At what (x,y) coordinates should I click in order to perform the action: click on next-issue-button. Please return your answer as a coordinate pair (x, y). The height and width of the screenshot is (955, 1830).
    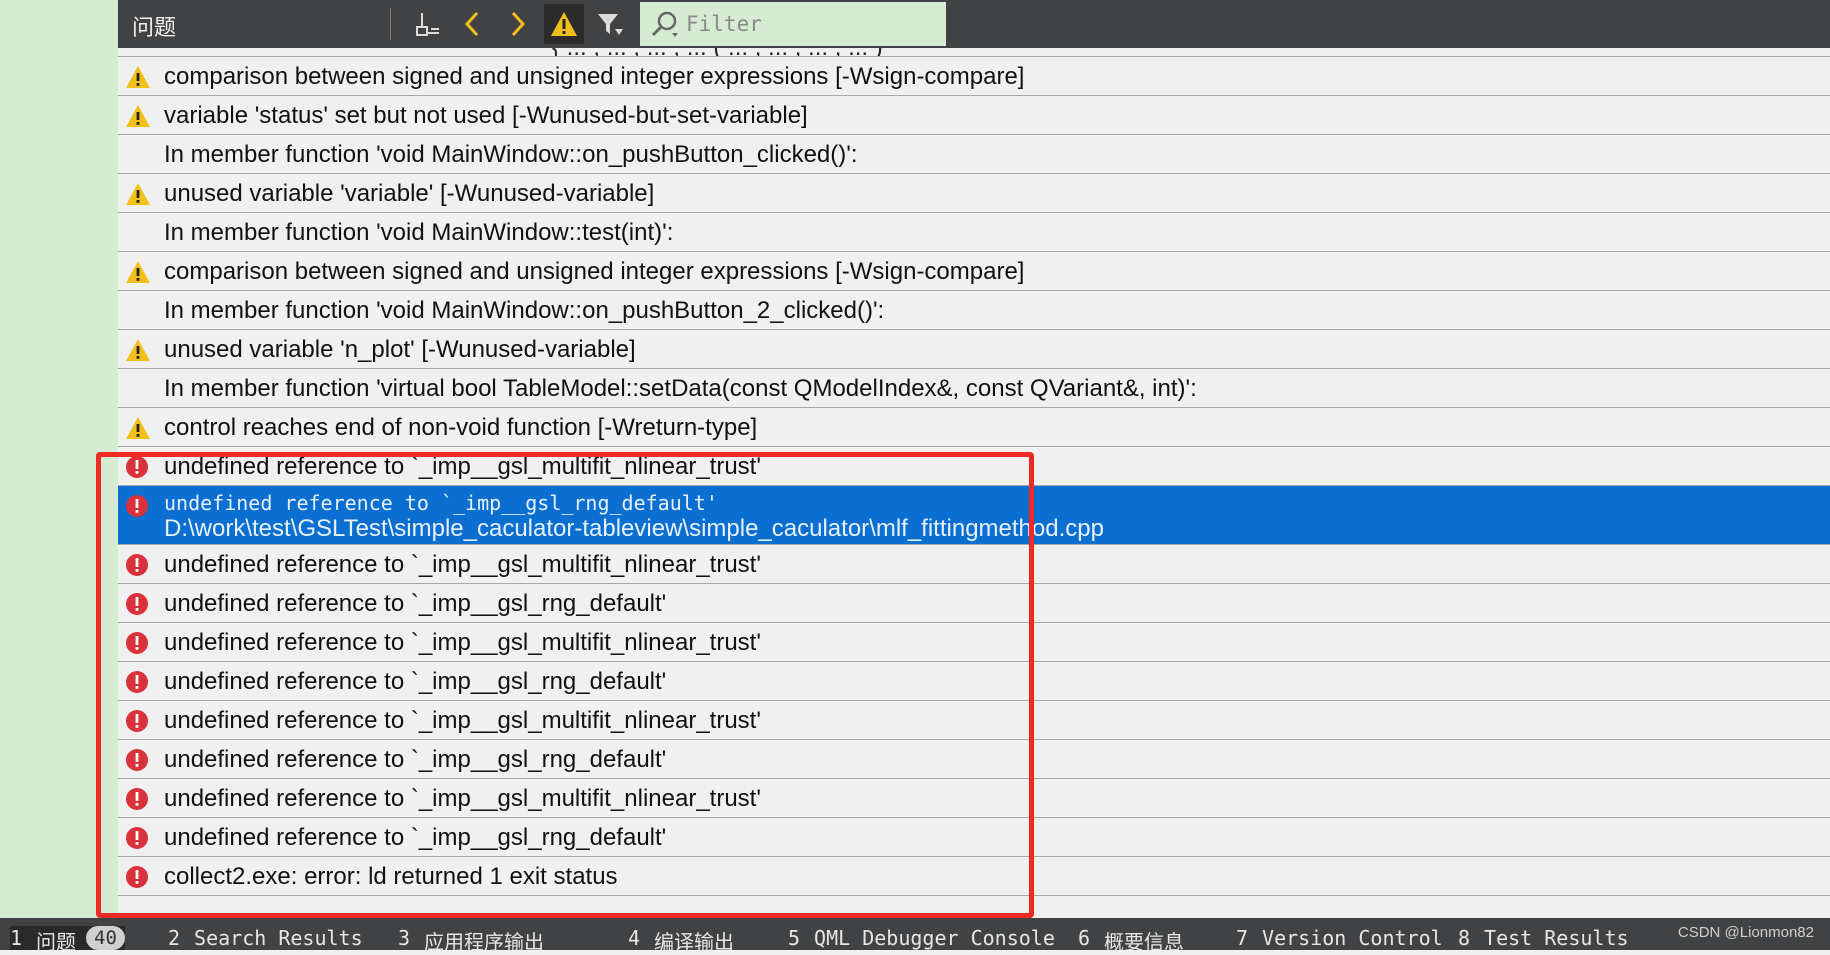
    Looking at the image, I should click on (518, 24).